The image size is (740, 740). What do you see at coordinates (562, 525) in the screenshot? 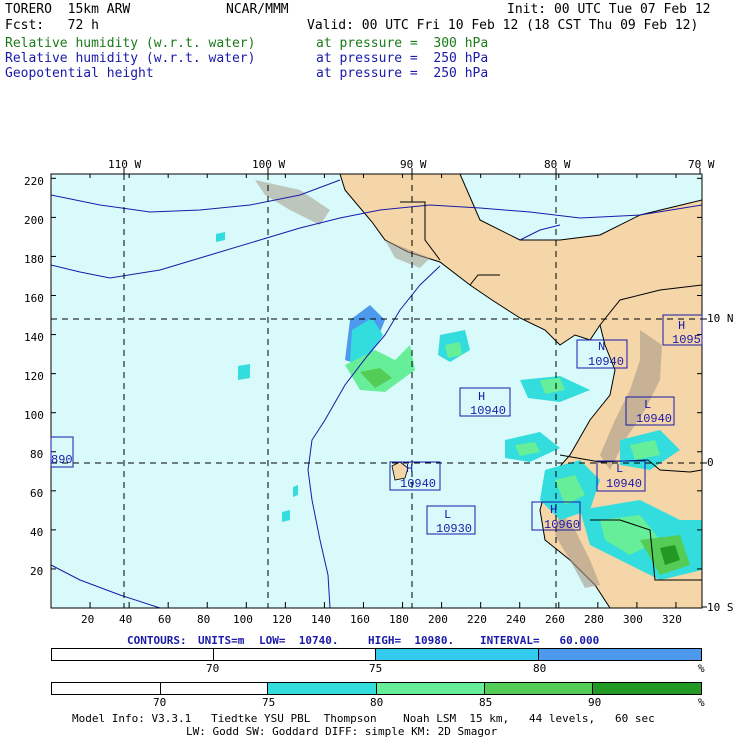
I see `svg-text: 10960` at bounding box center [562, 525].